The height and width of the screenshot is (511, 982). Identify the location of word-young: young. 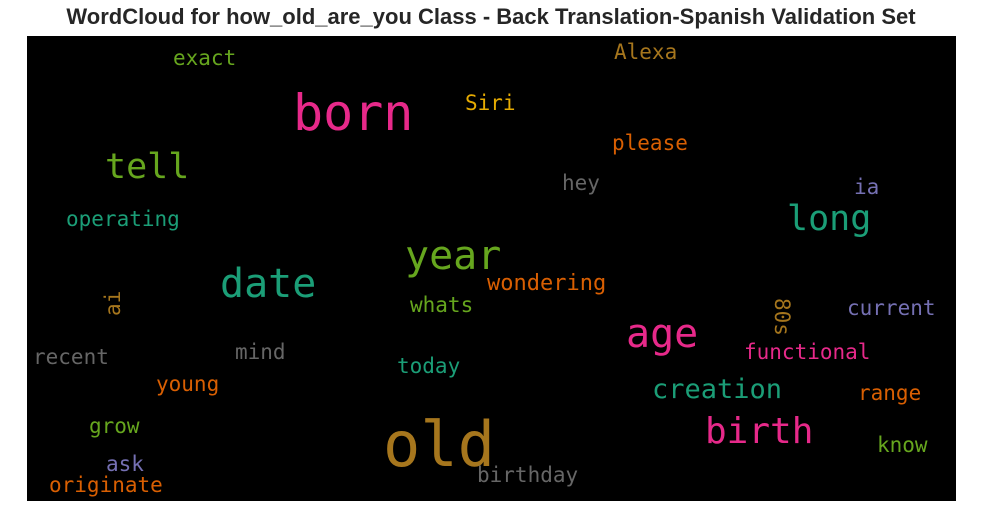
(188, 384).